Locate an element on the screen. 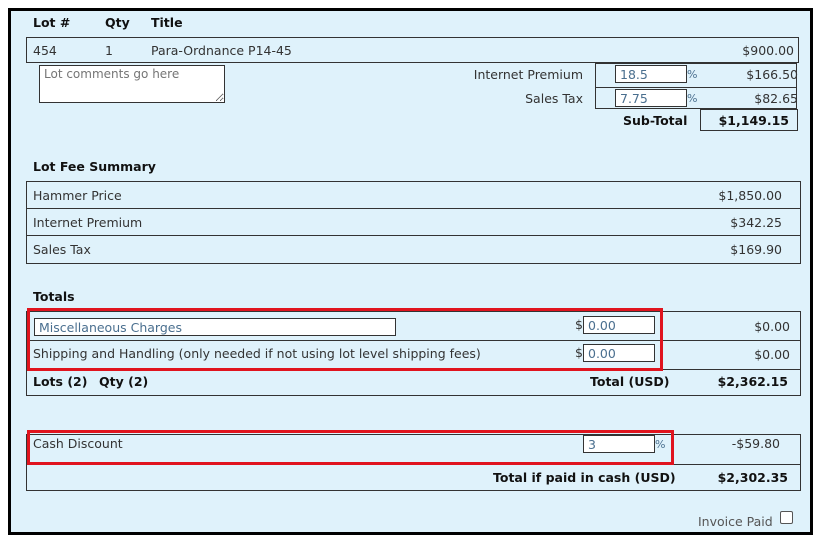 Image resolution: width=822 pixels, height=546 pixels. internet-premium-label: Internet Premium is located at coordinates (528, 74).